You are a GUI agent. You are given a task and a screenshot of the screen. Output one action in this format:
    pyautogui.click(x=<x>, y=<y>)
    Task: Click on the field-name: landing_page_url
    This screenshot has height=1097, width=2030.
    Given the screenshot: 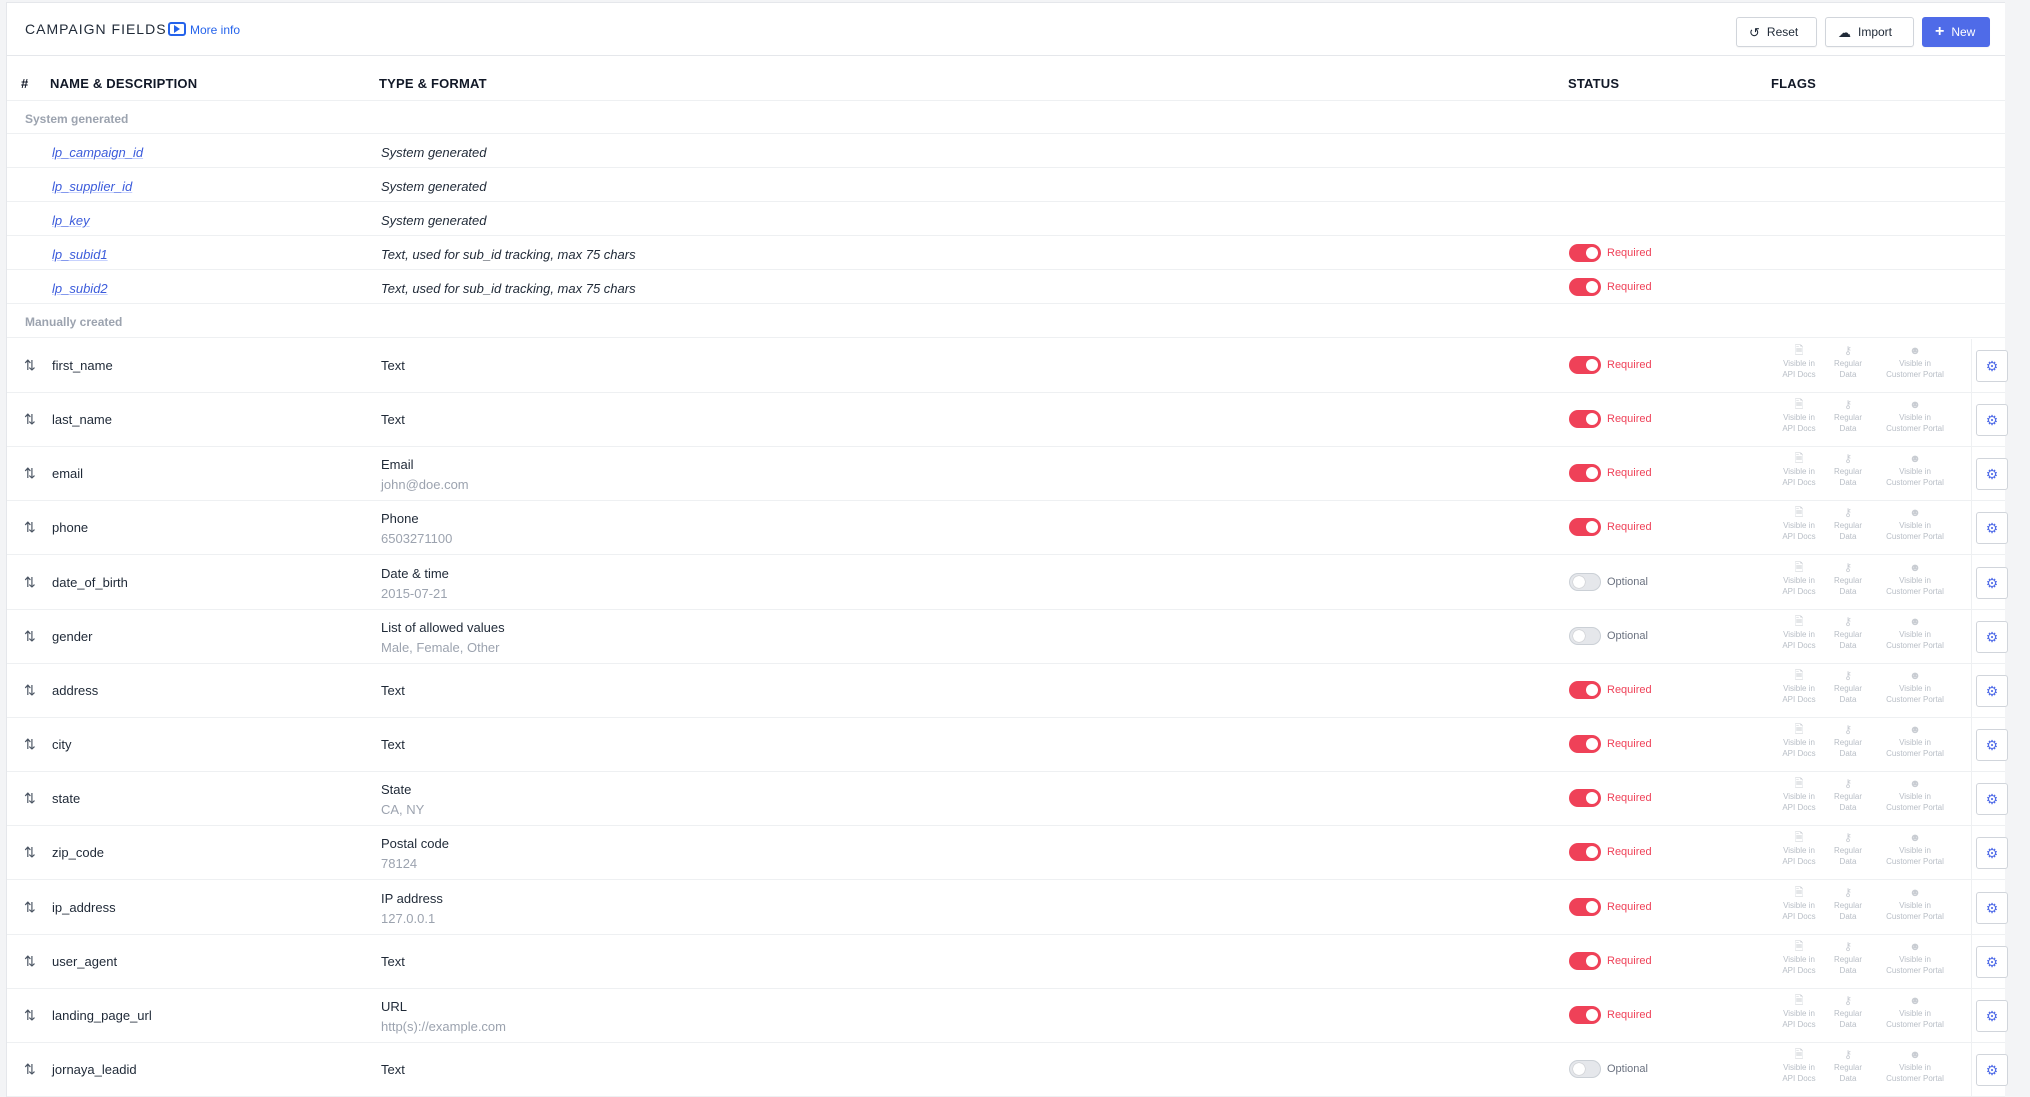 What is the action you would take?
    pyautogui.click(x=102, y=1015)
    